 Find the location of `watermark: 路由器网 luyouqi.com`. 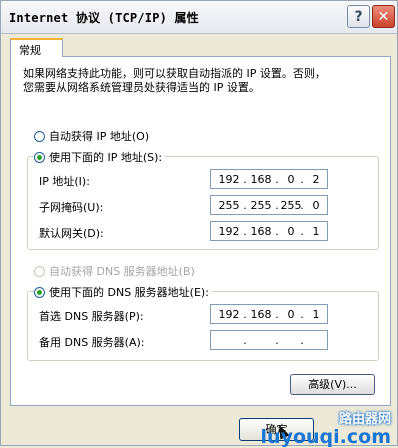

watermark: 路由器网 luyouqi.com is located at coordinates (326, 428).